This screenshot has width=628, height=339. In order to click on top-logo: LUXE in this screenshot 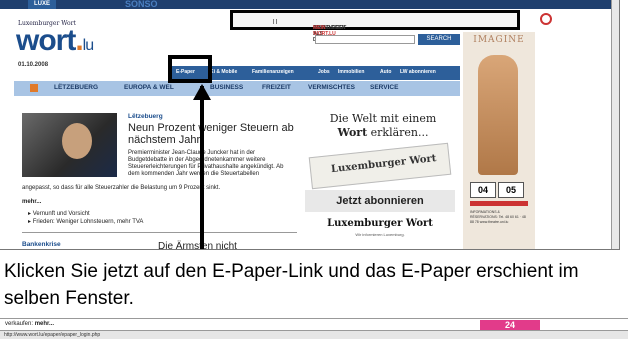, I will do `click(42, 4)`.